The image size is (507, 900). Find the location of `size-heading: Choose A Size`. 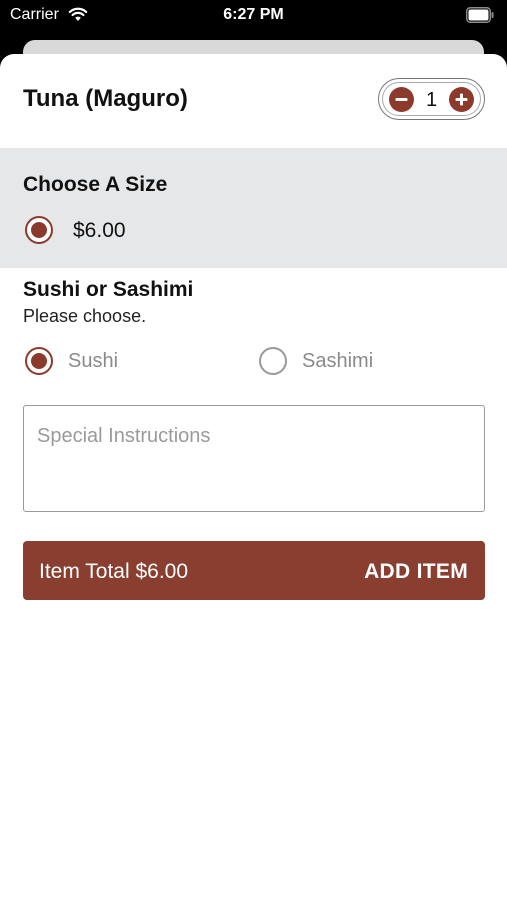

size-heading: Choose A Size is located at coordinates (95, 184).